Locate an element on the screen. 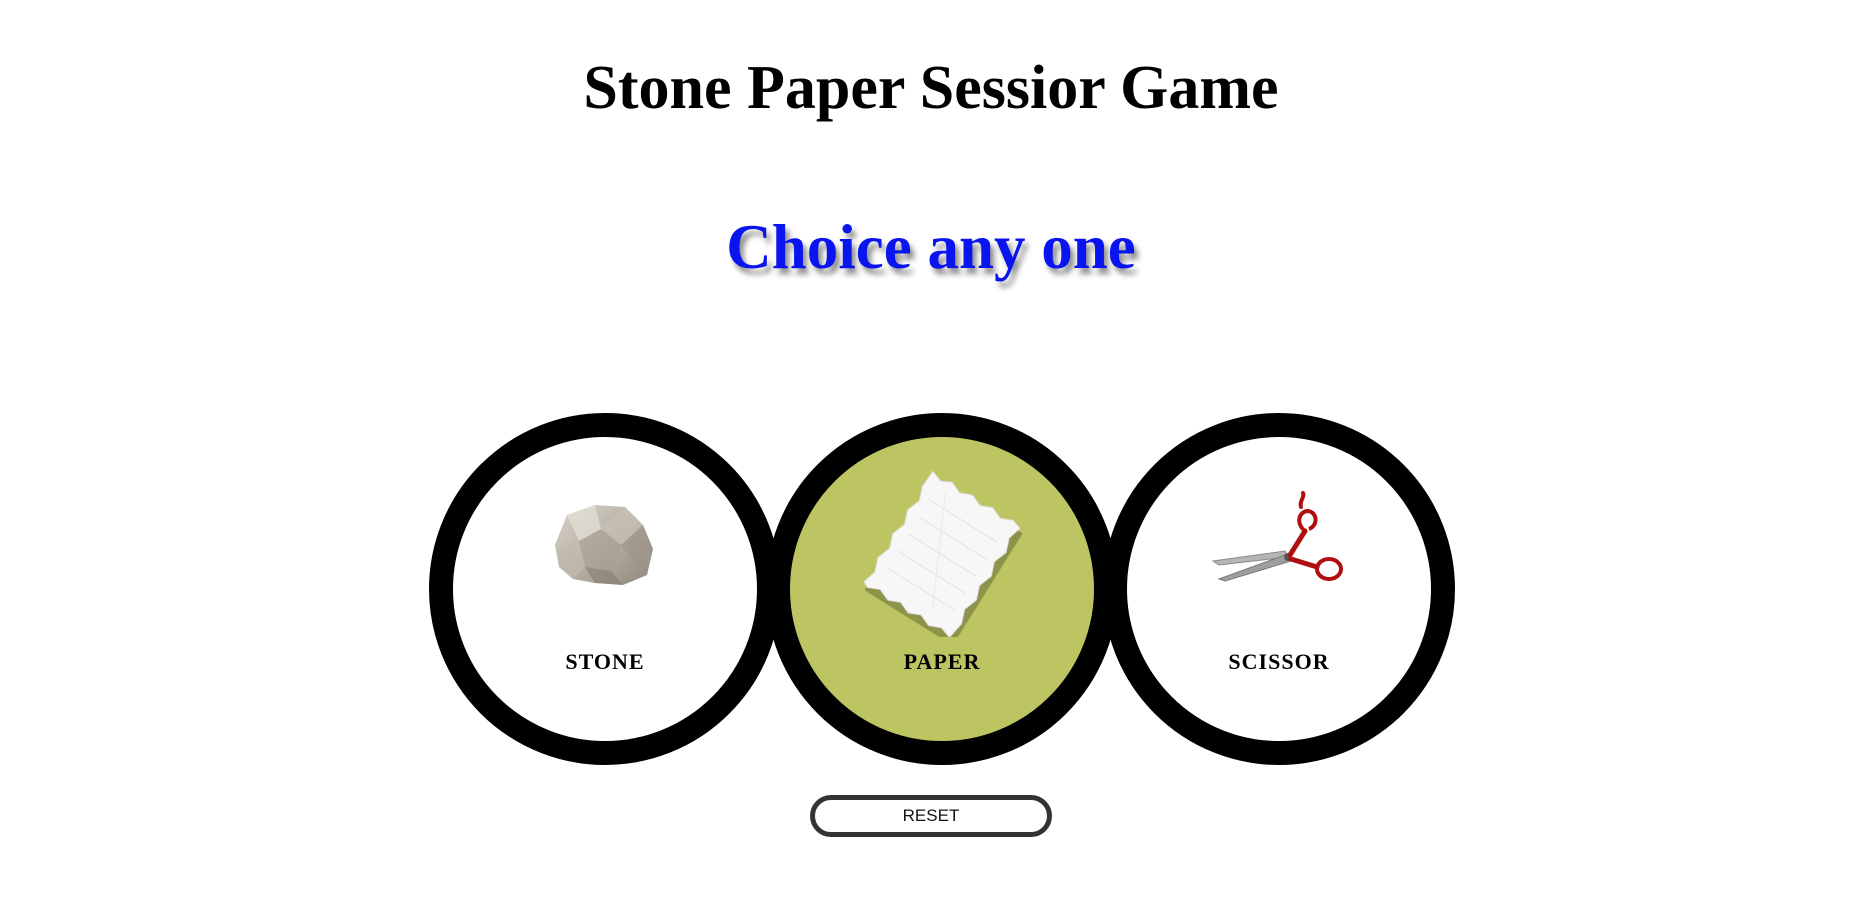  stone-choice-button: STONE is located at coordinates (605, 589).